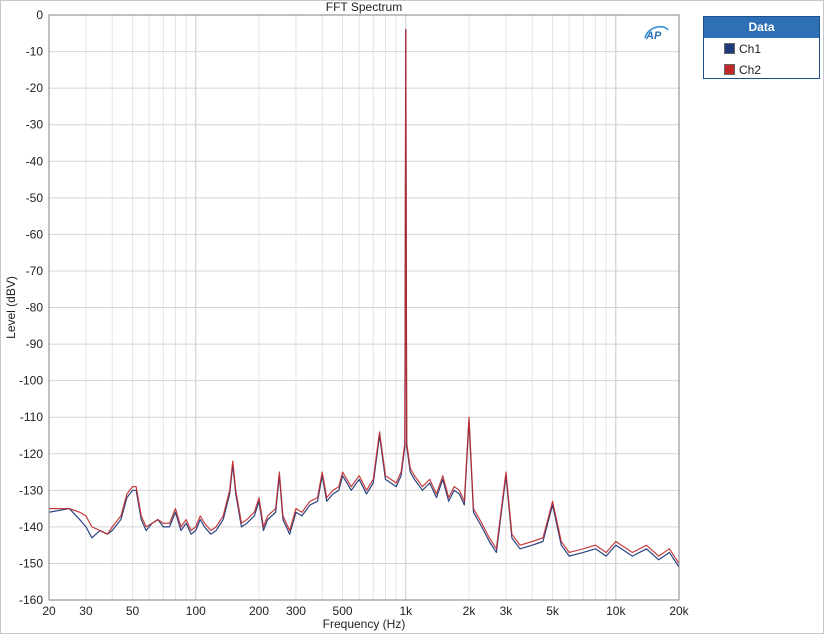 This screenshot has width=824, height=634. What do you see at coordinates (470, 611) in the screenshot?
I see `x-tick-label: 2k` at bounding box center [470, 611].